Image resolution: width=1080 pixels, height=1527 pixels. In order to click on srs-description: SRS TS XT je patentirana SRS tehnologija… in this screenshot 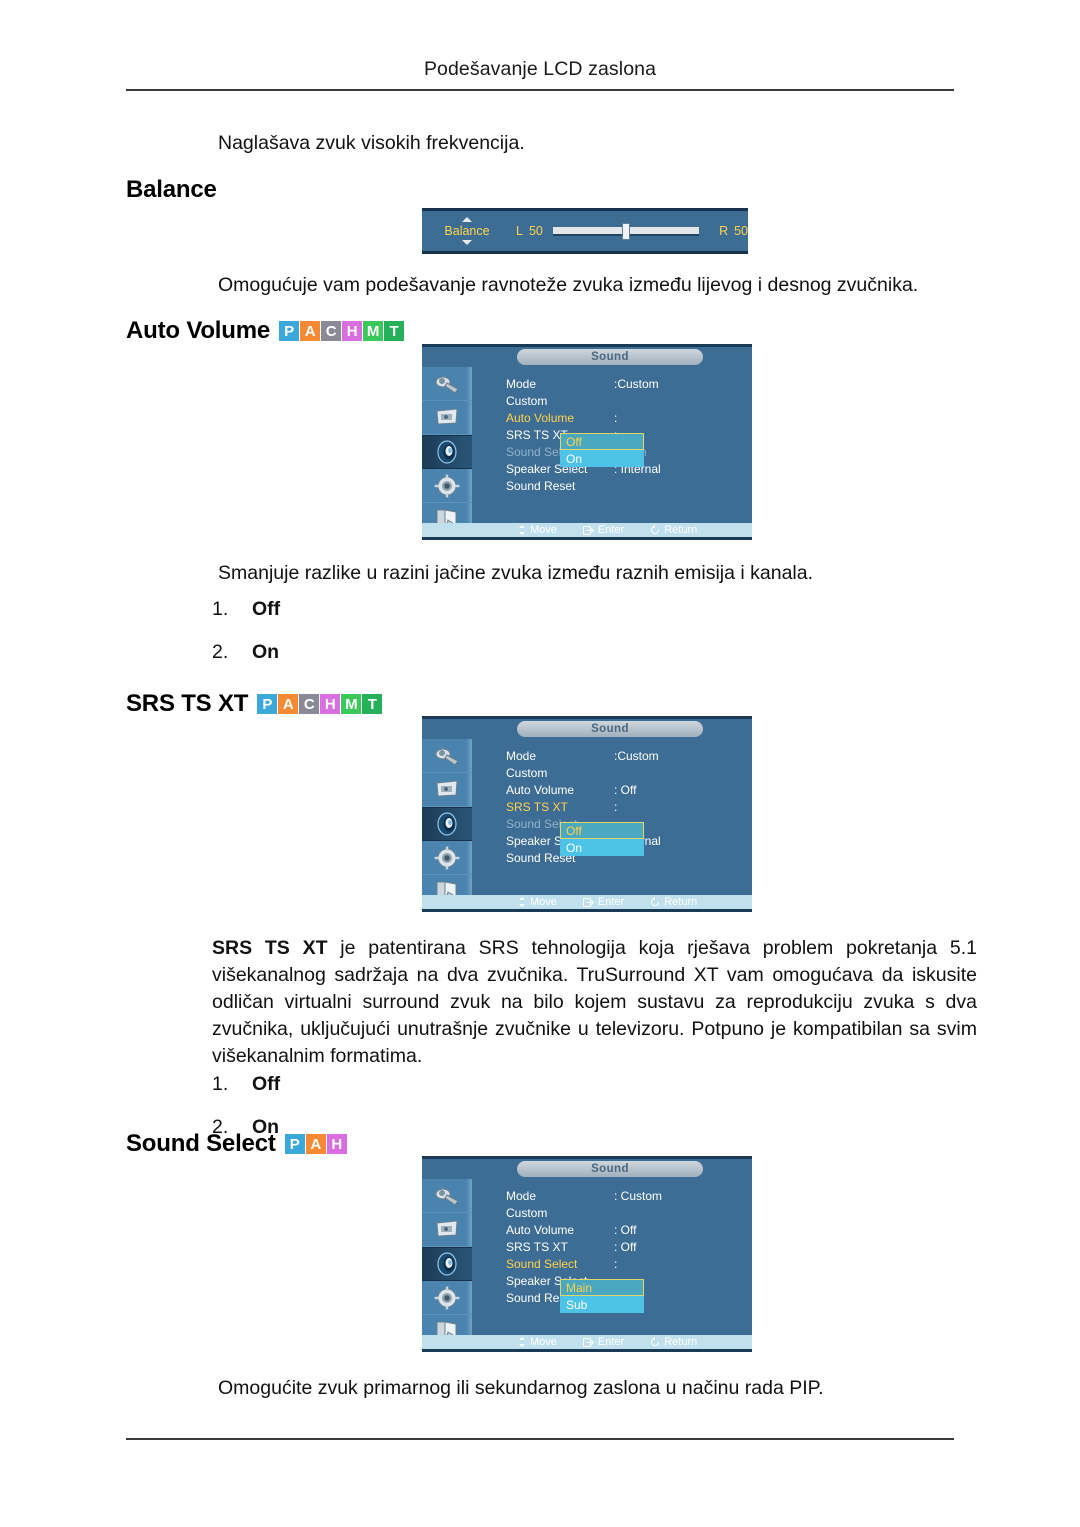, I will do `click(594, 1002)`.